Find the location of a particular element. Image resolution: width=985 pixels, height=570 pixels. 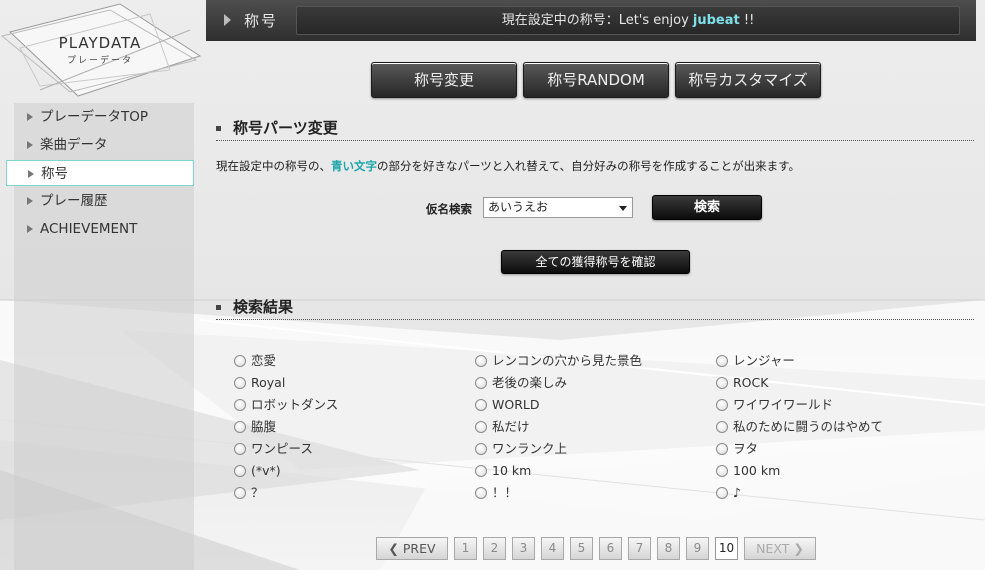

result-item: 脇腹 is located at coordinates (255, 427).